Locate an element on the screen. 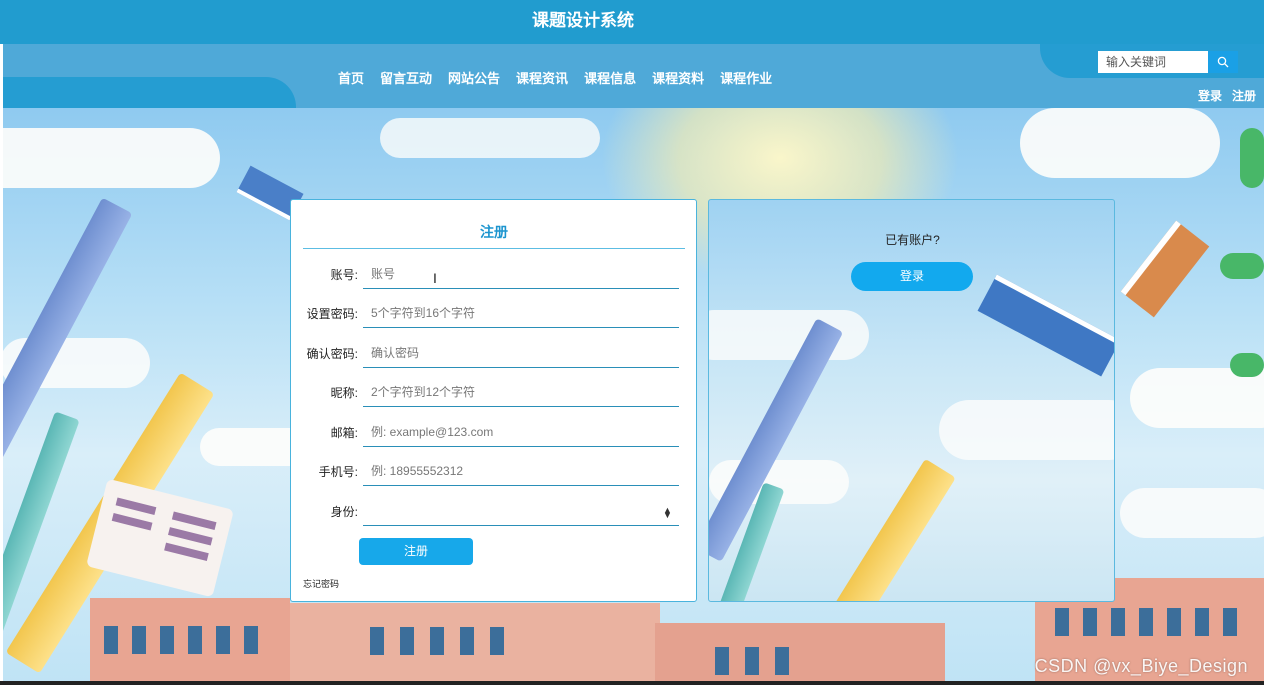 The height and width of the screenshot is (685, 1264). nav-item-announcements: 网站公告 is located at coordinates (474, 77).